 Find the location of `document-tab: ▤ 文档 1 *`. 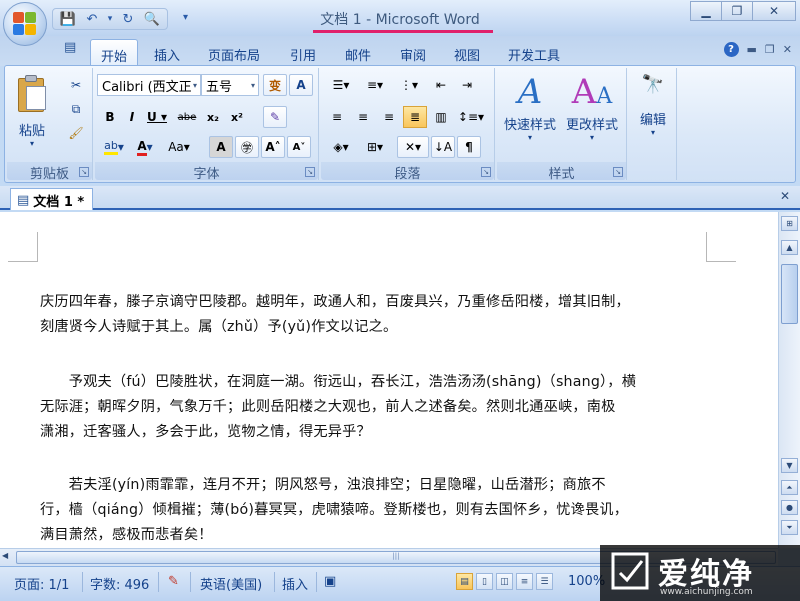

document-tab: ▤ 文档 1 * is located at coordinates (52, 199).